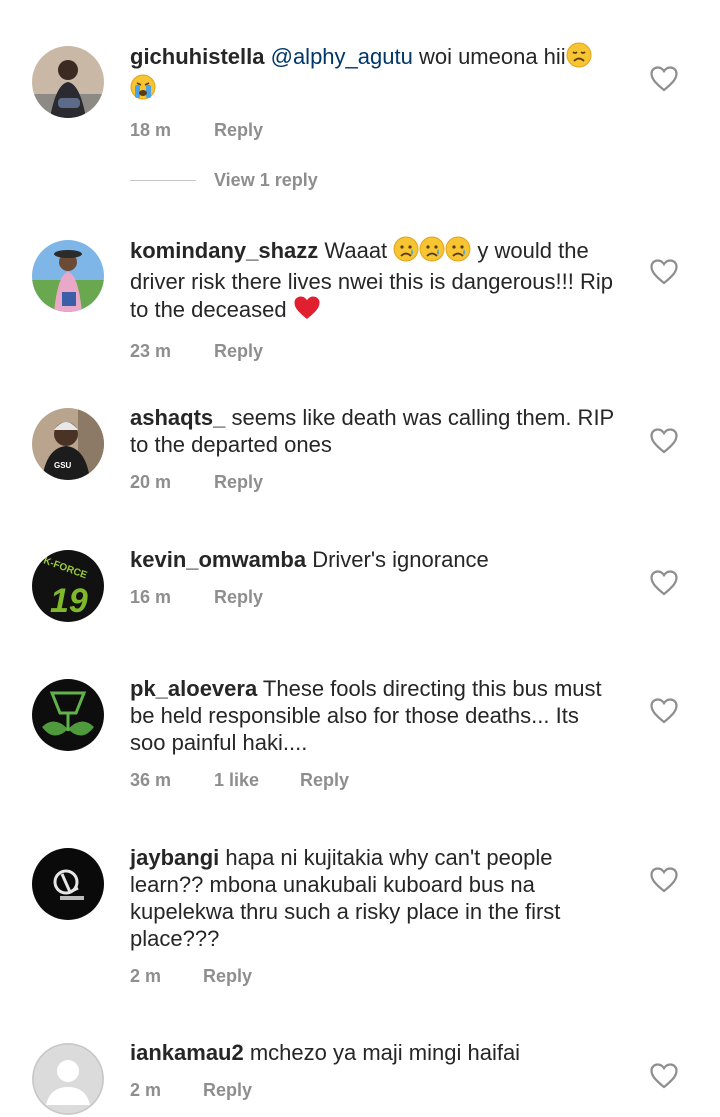 This screenshot has height=1117, width=720. I want to click on avatar-jersey-number: 19, so click(69, 601).